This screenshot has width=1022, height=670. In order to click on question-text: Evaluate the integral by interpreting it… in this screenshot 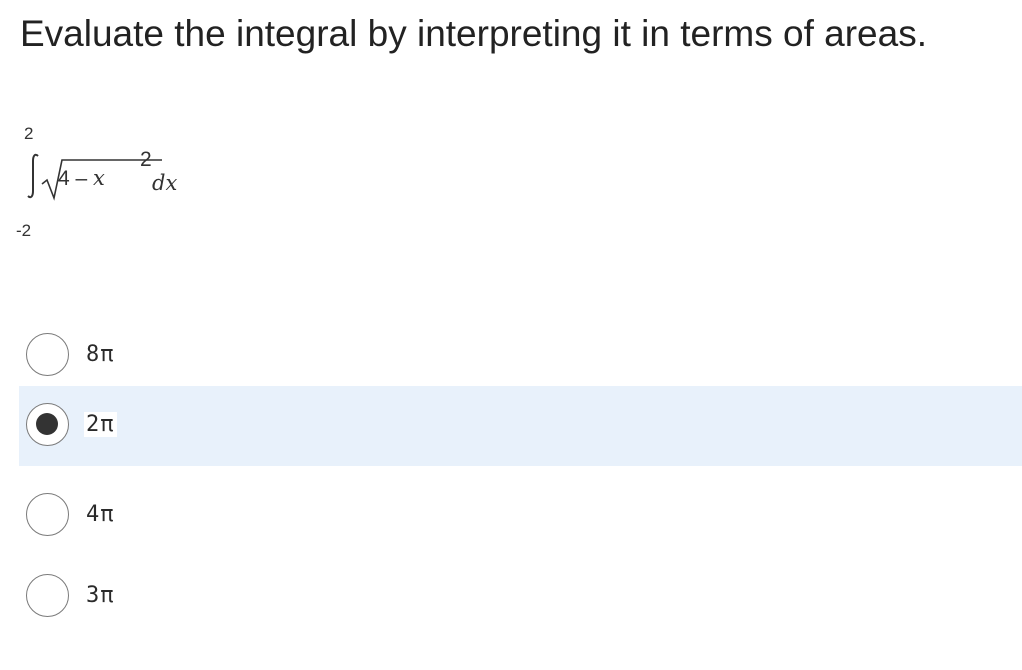, I will do `click(473, 33)`.